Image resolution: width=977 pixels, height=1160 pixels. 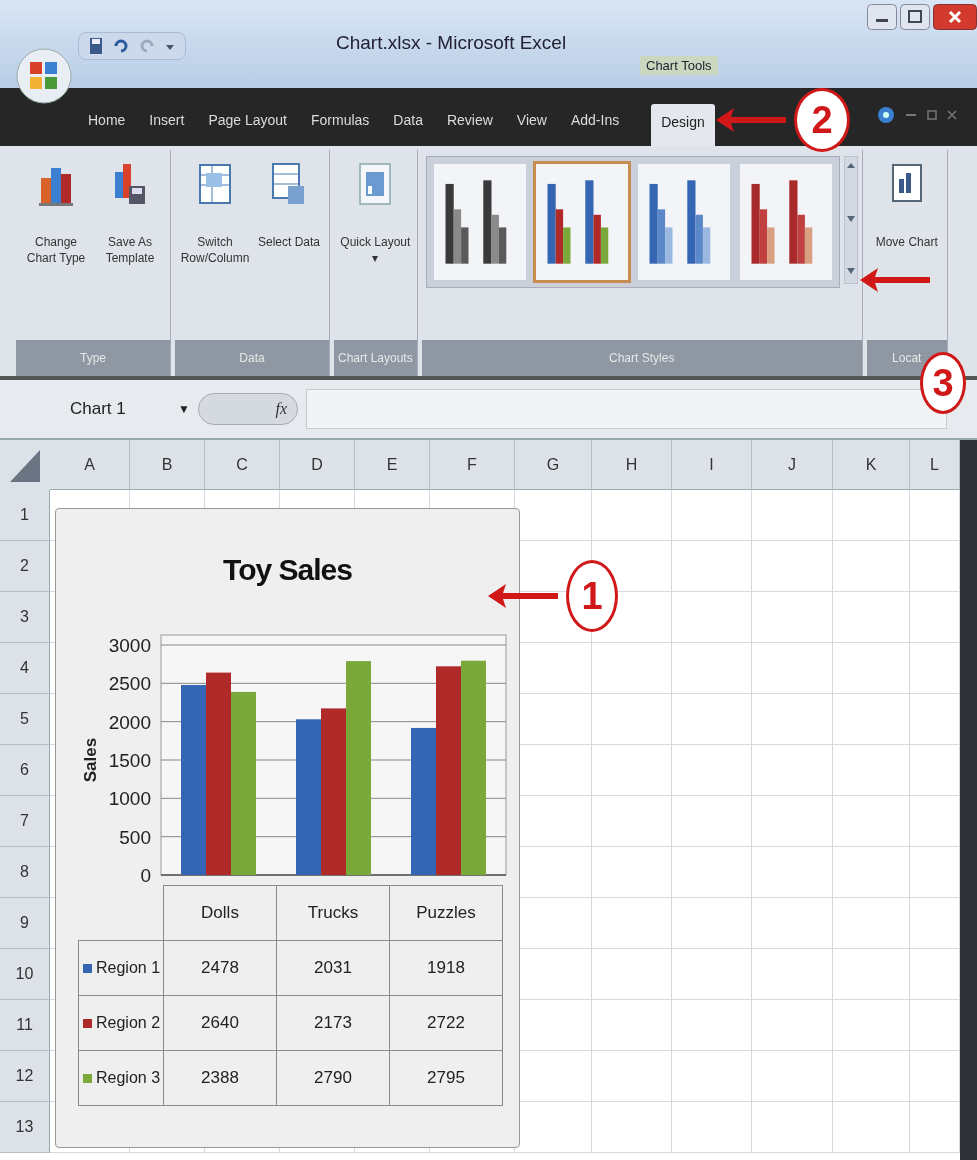 I want to click on ribbon-tab: Design, so click(x=683, y=125).